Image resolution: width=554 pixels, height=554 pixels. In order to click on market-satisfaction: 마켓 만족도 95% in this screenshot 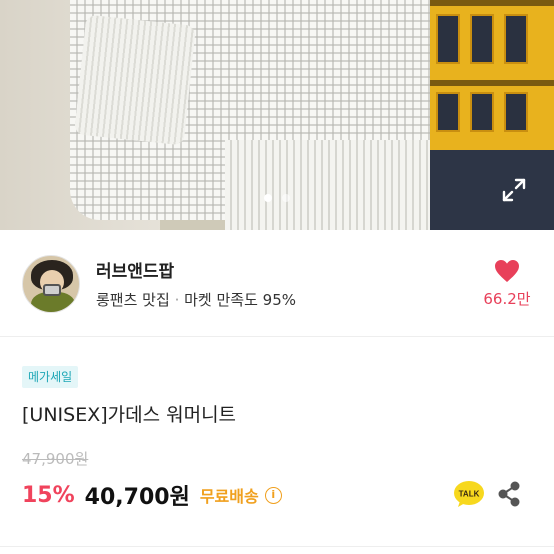, I will do `click(240, 300)`.